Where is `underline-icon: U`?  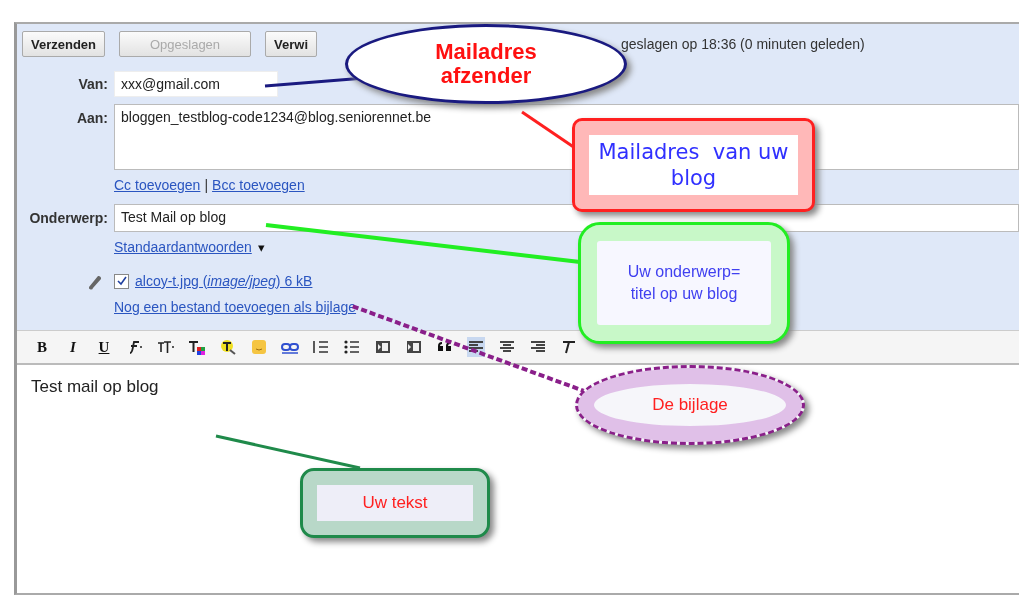 underline-icon: U is located at coordinates (104, 347).